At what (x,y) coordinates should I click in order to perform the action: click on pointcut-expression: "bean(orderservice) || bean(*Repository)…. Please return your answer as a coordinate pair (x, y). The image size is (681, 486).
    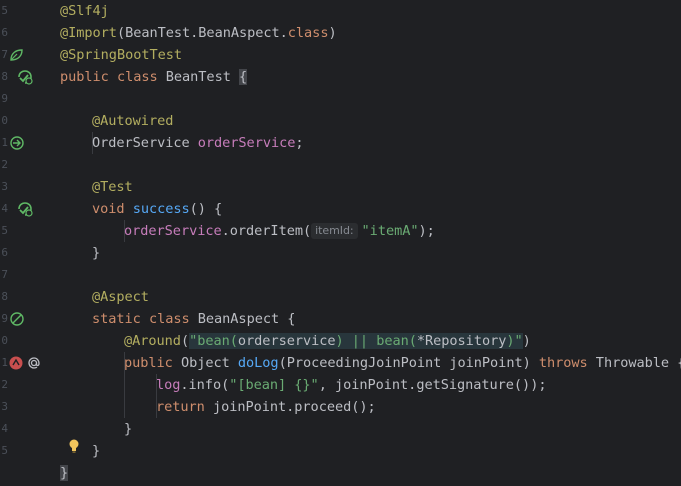
    Looking at the image, I should click on (356, 341).